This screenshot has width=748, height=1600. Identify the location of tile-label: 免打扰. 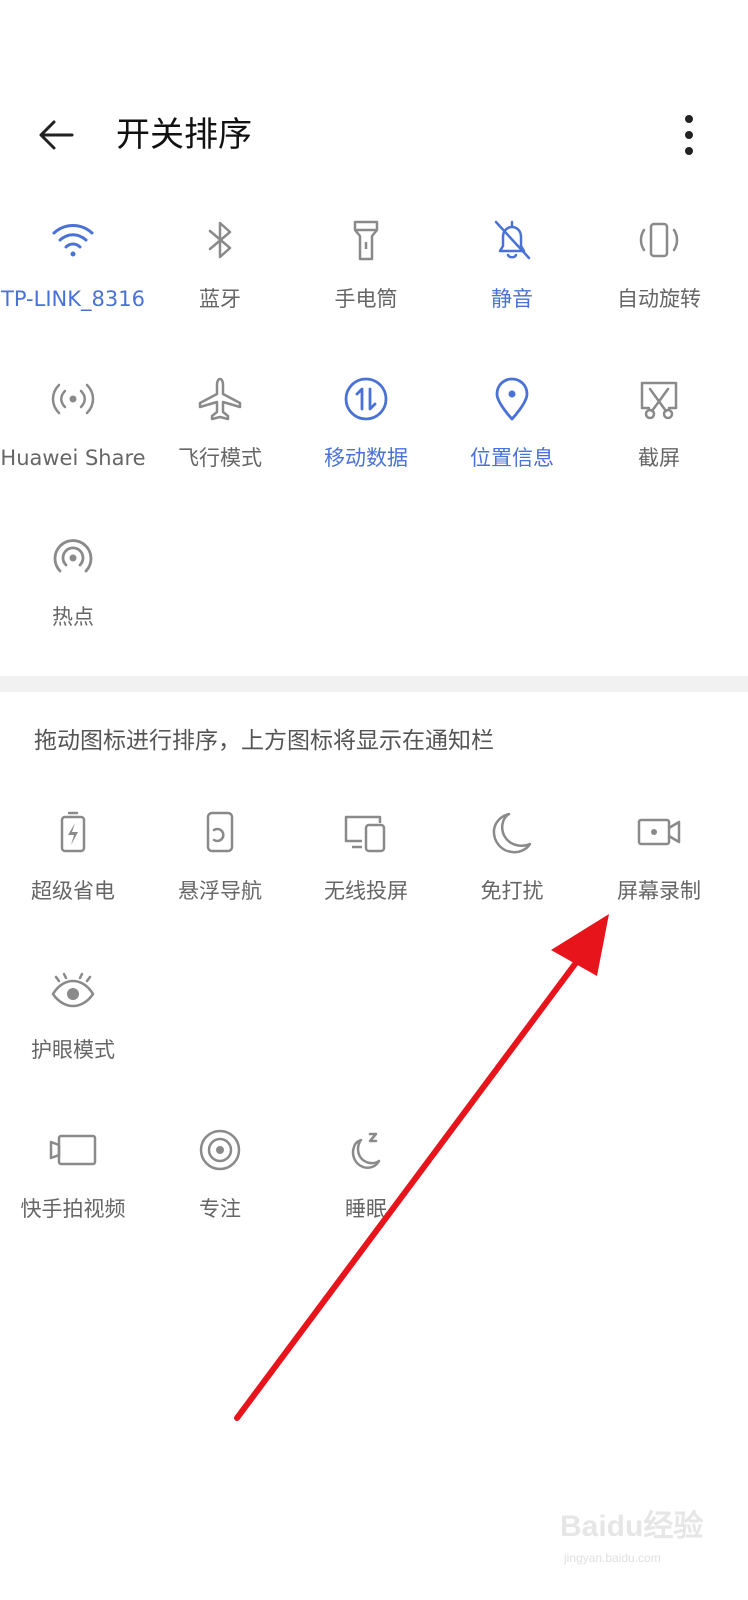
(512, 891).